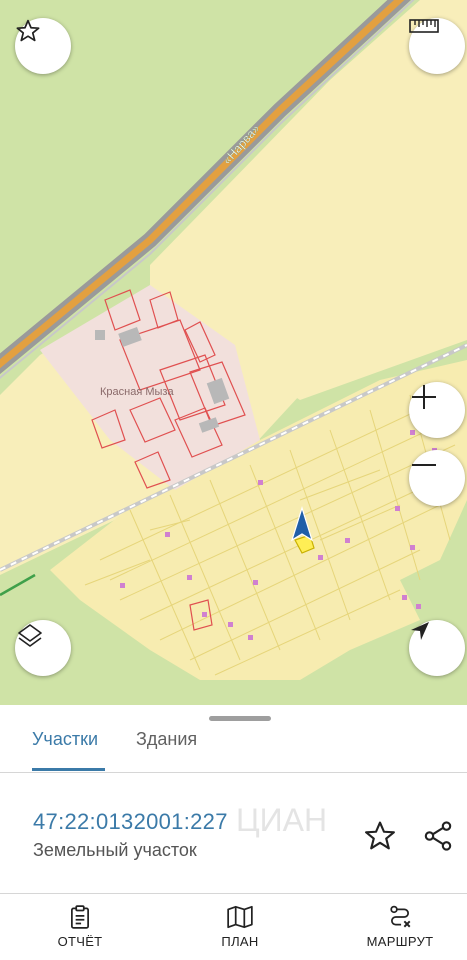 The height and width of the screenshot is (960, 467). What do you see at coordinates (80, 917) in the screenshot?
I see `clipboard-icon` at bounding box center [80, 917].